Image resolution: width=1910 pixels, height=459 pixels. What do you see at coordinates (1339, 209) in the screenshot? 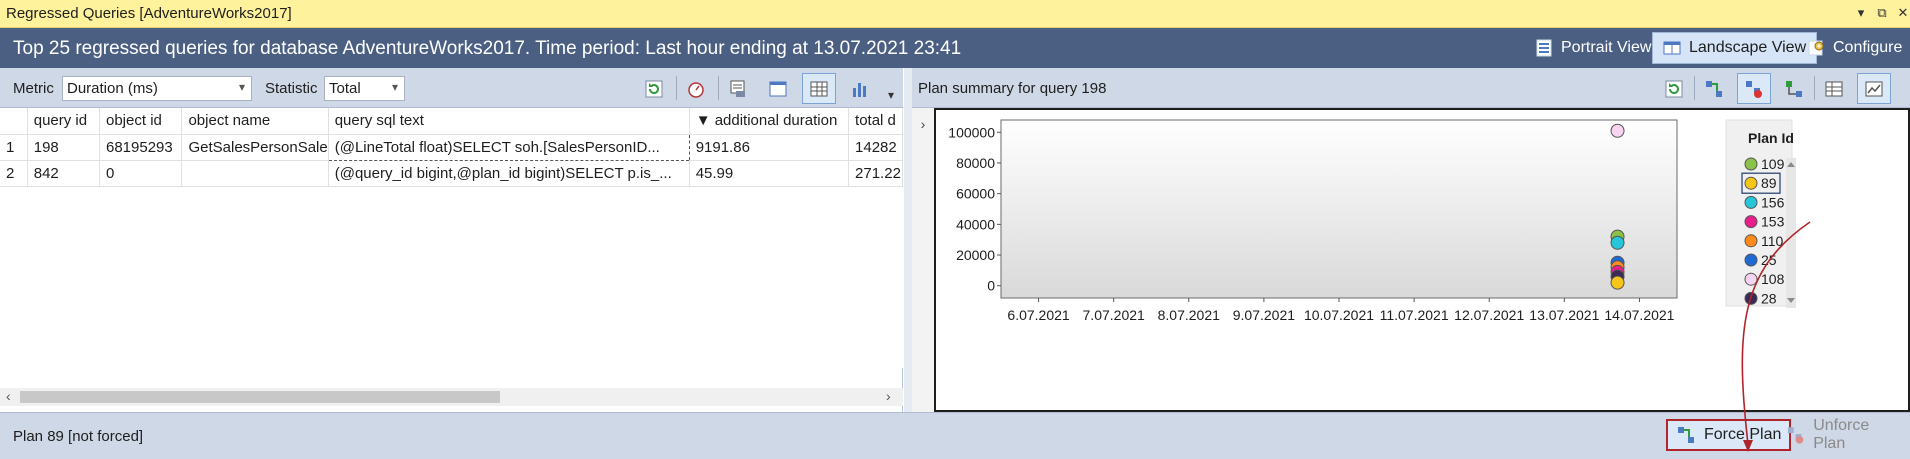
I see `plot-area` at bounding box center [1339, 209].